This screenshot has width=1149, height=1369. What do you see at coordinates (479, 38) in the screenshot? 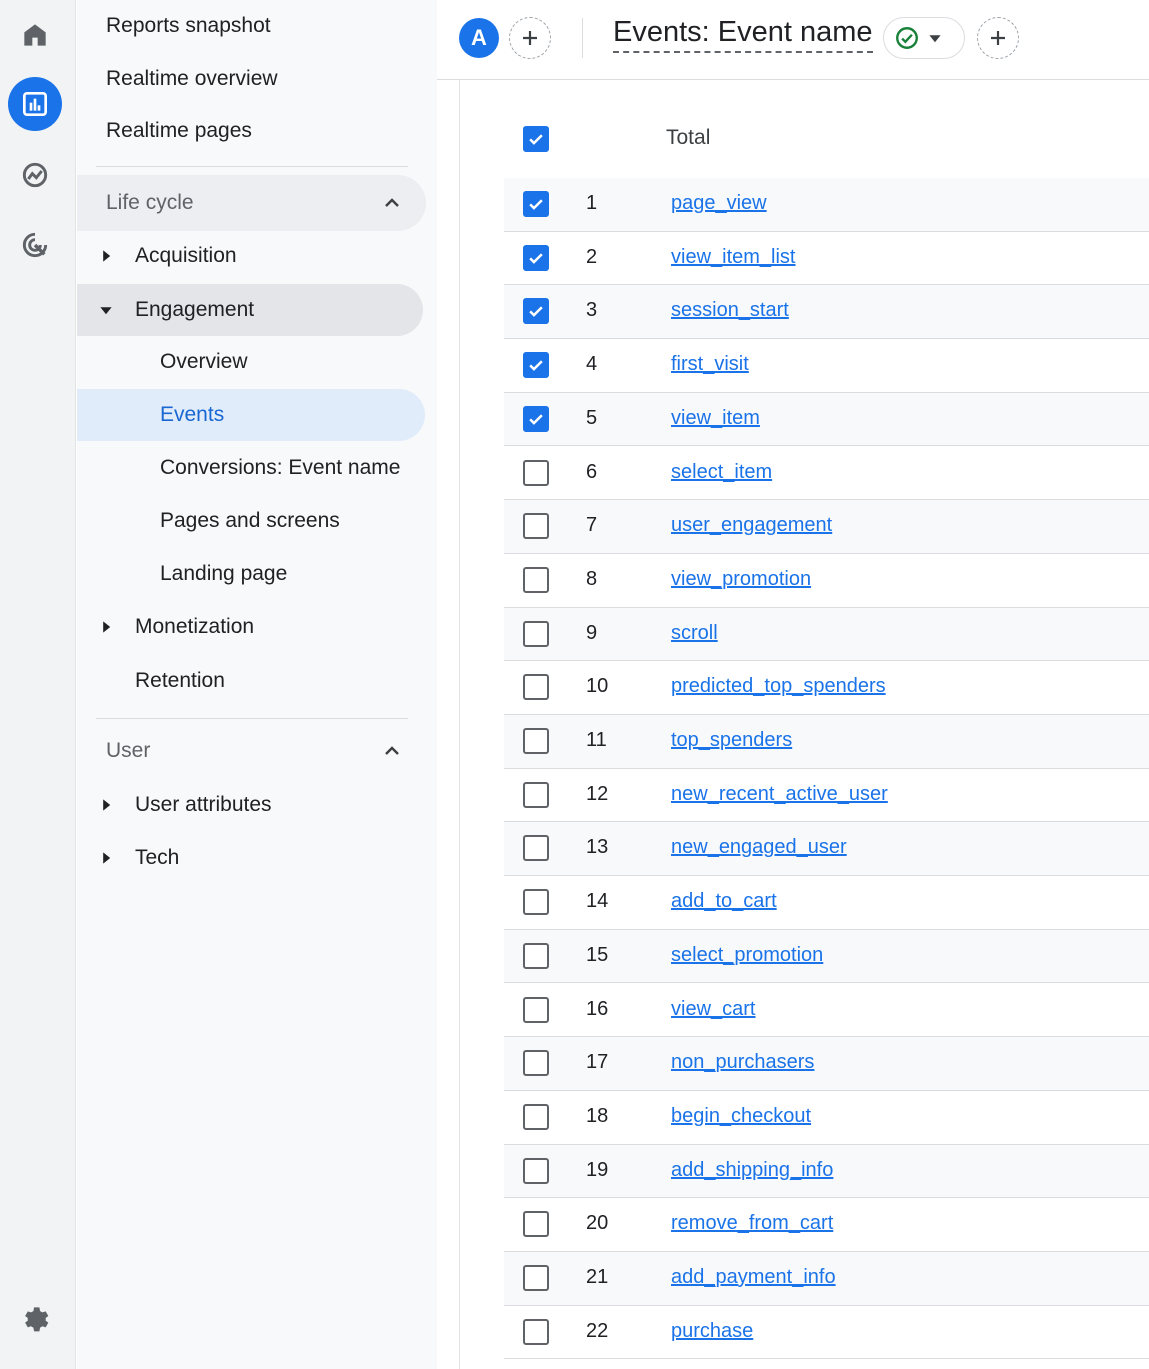
I see `comparison-avatar: A` at bounding box center [479, 38].